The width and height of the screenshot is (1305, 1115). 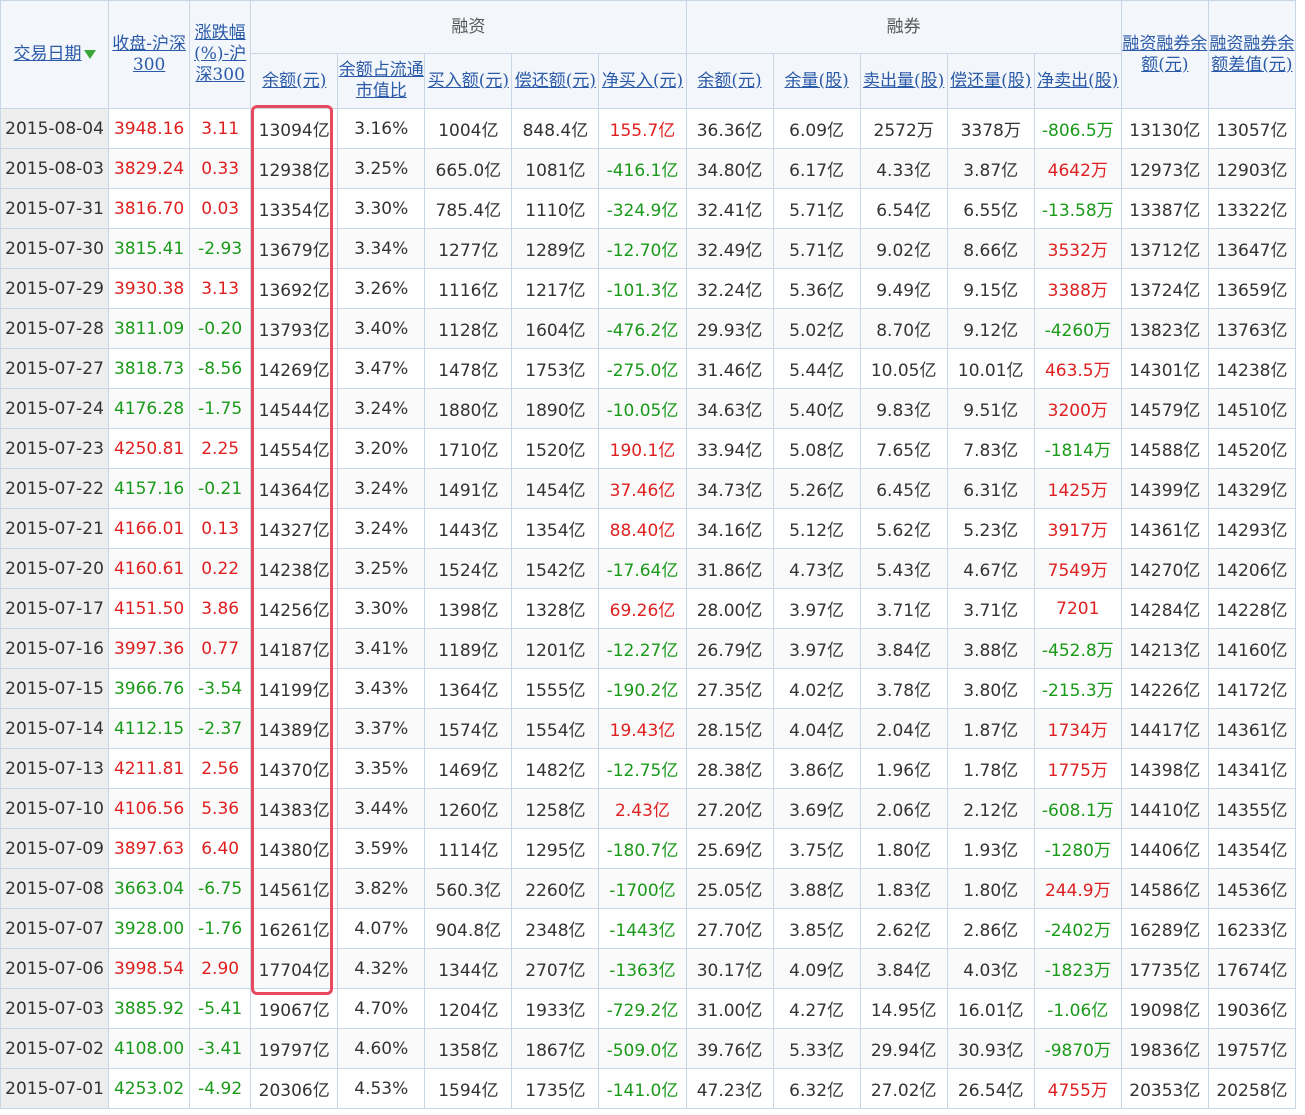 What do you see at coordinates (220, 608) in the screenshot?
I see `cell-change: 3.86` at bounding box center [220, 608].